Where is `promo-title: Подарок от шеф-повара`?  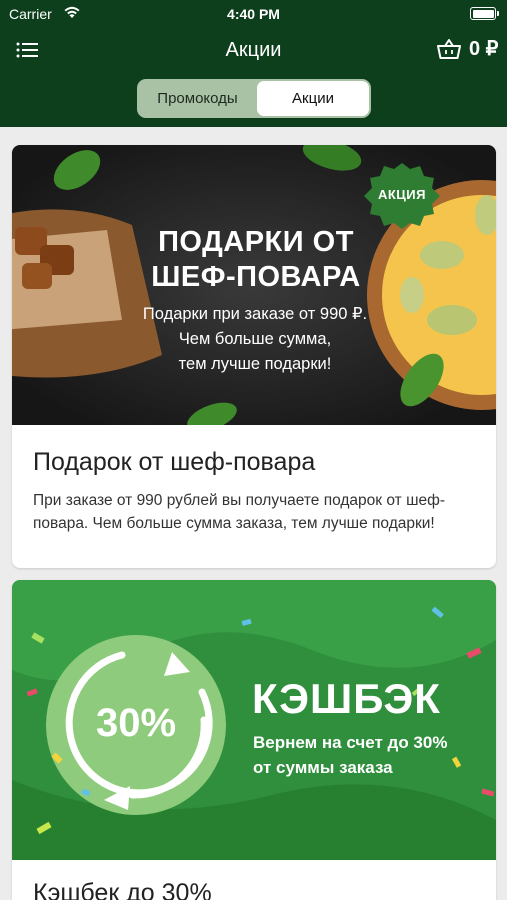 promo-title: Подарок от шеф-повара is located at coordinates (174, 462).